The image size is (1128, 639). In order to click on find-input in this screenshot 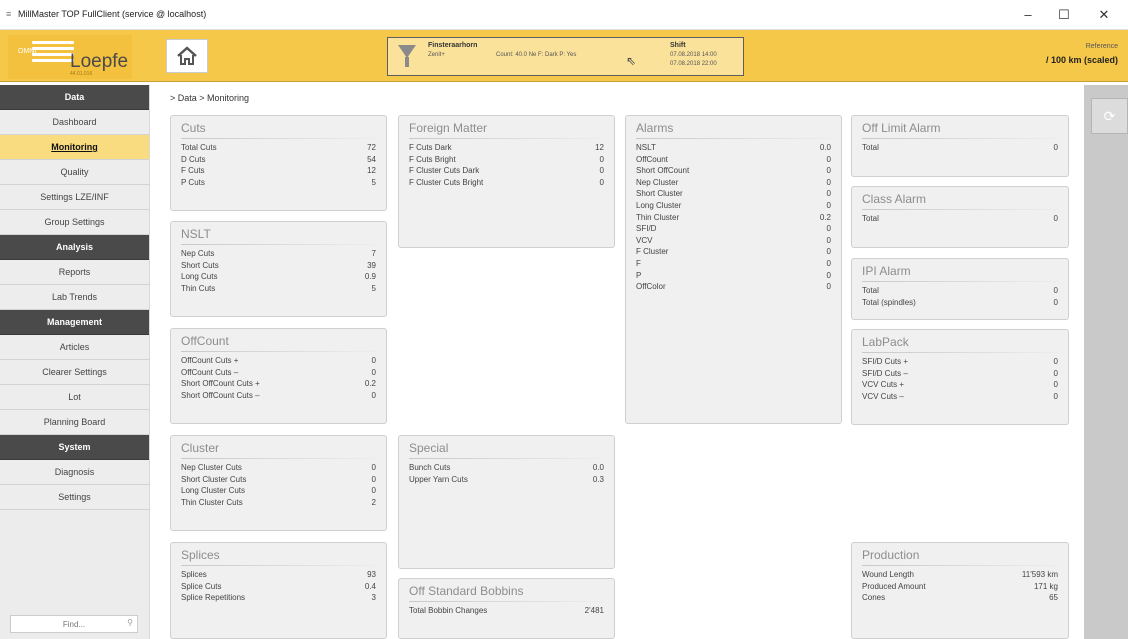, I will do `click(74, 624)`.